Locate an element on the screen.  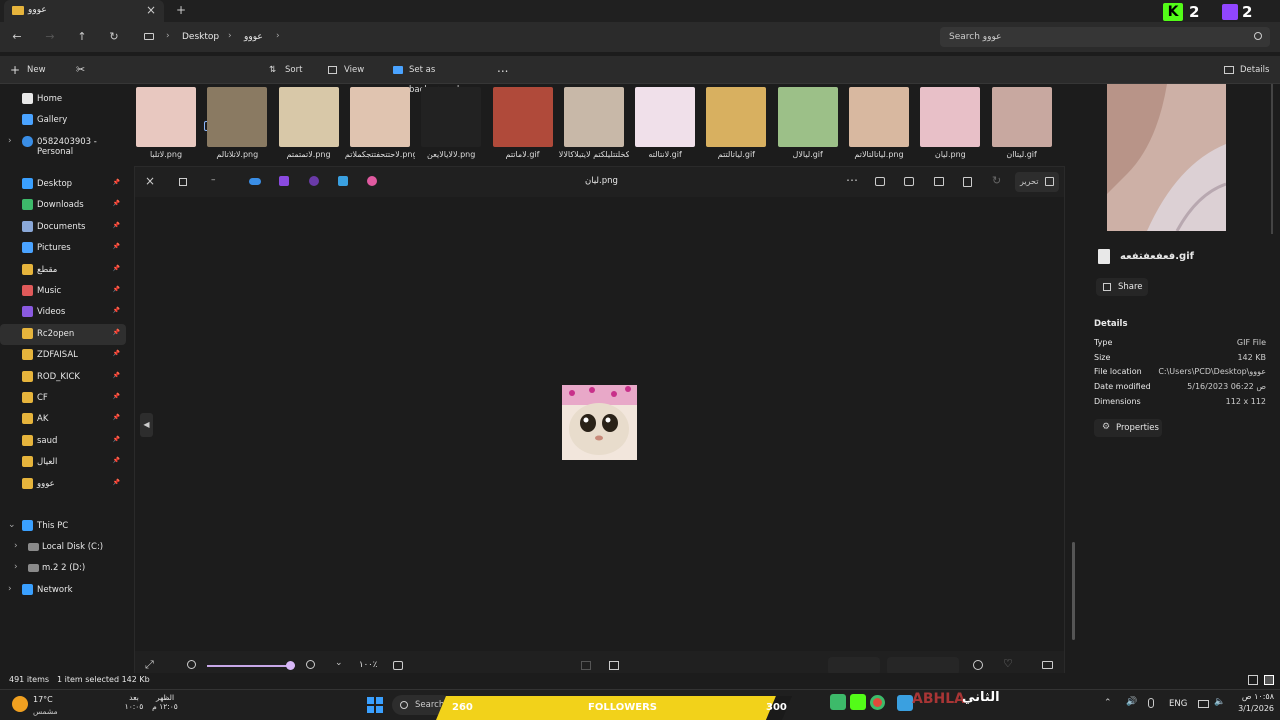
sidebar-item-pinned: Music 📌 is located at coordinates (63, 291).